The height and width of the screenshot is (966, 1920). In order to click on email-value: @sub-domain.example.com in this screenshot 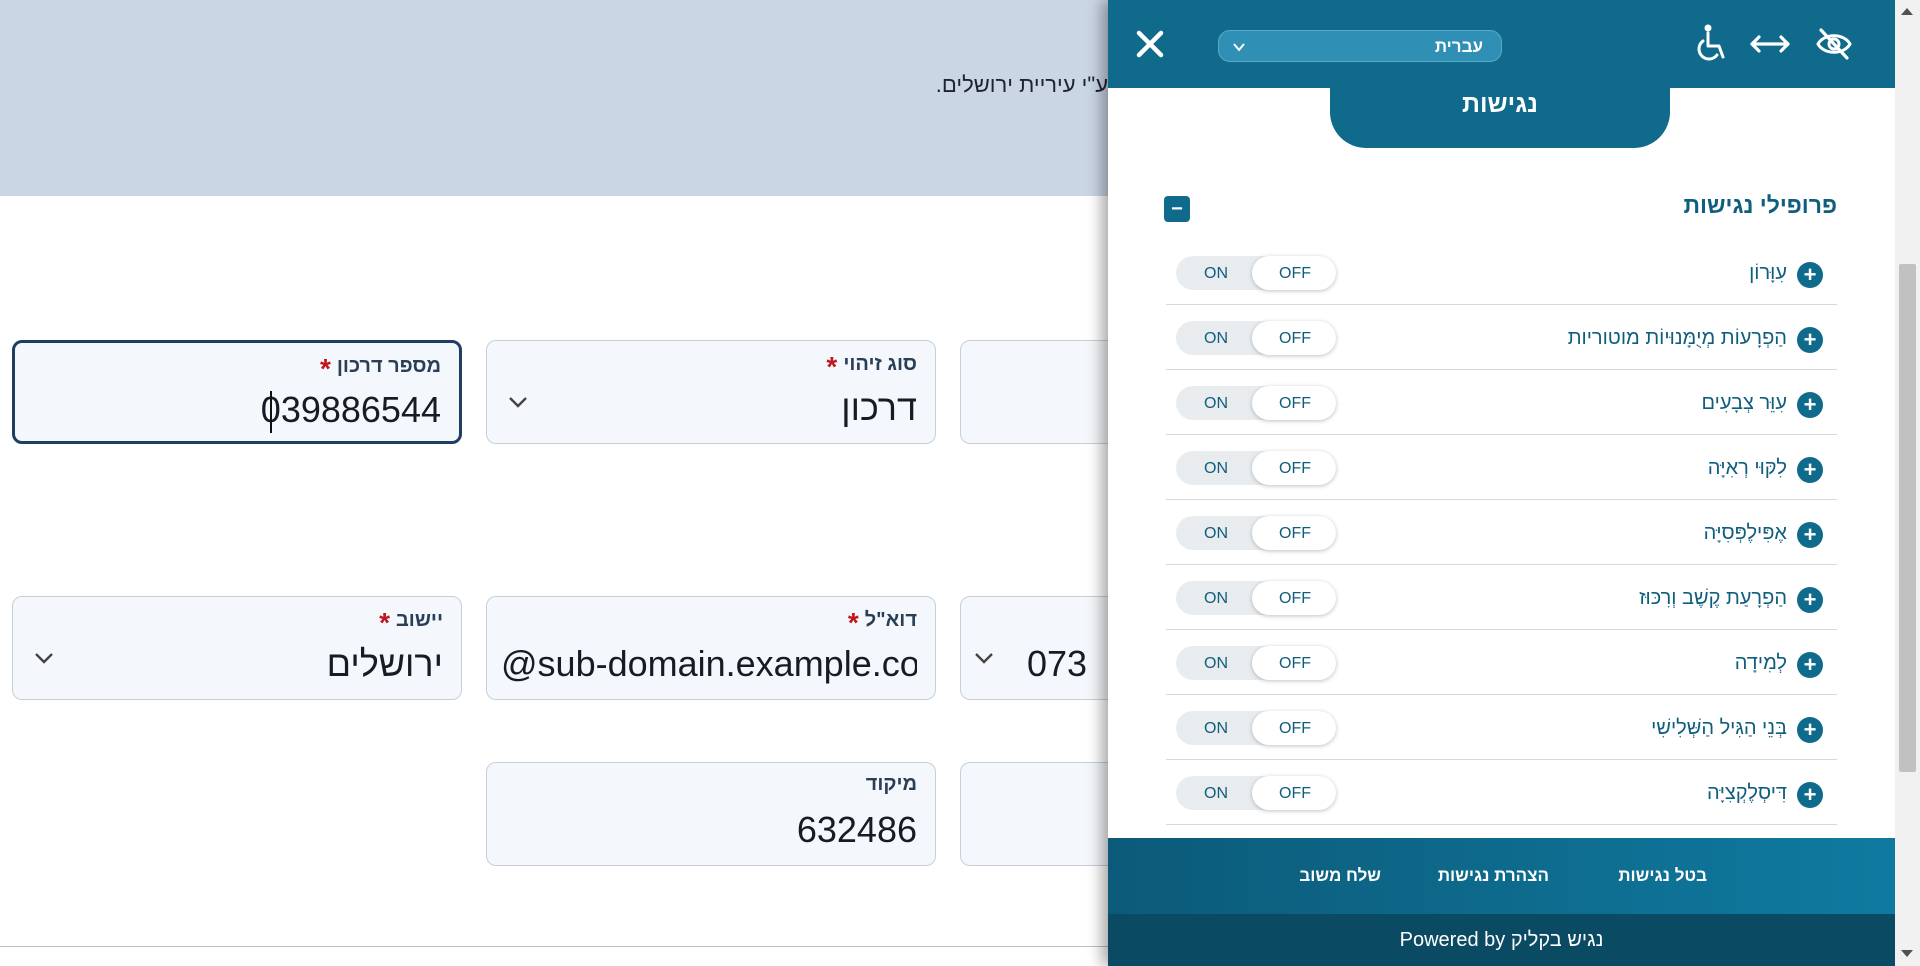, I will do `click(709, 664)`.